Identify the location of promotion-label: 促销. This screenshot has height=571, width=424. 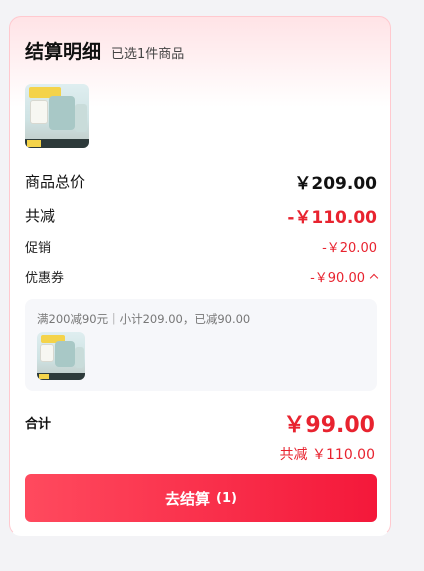
(38, 248).